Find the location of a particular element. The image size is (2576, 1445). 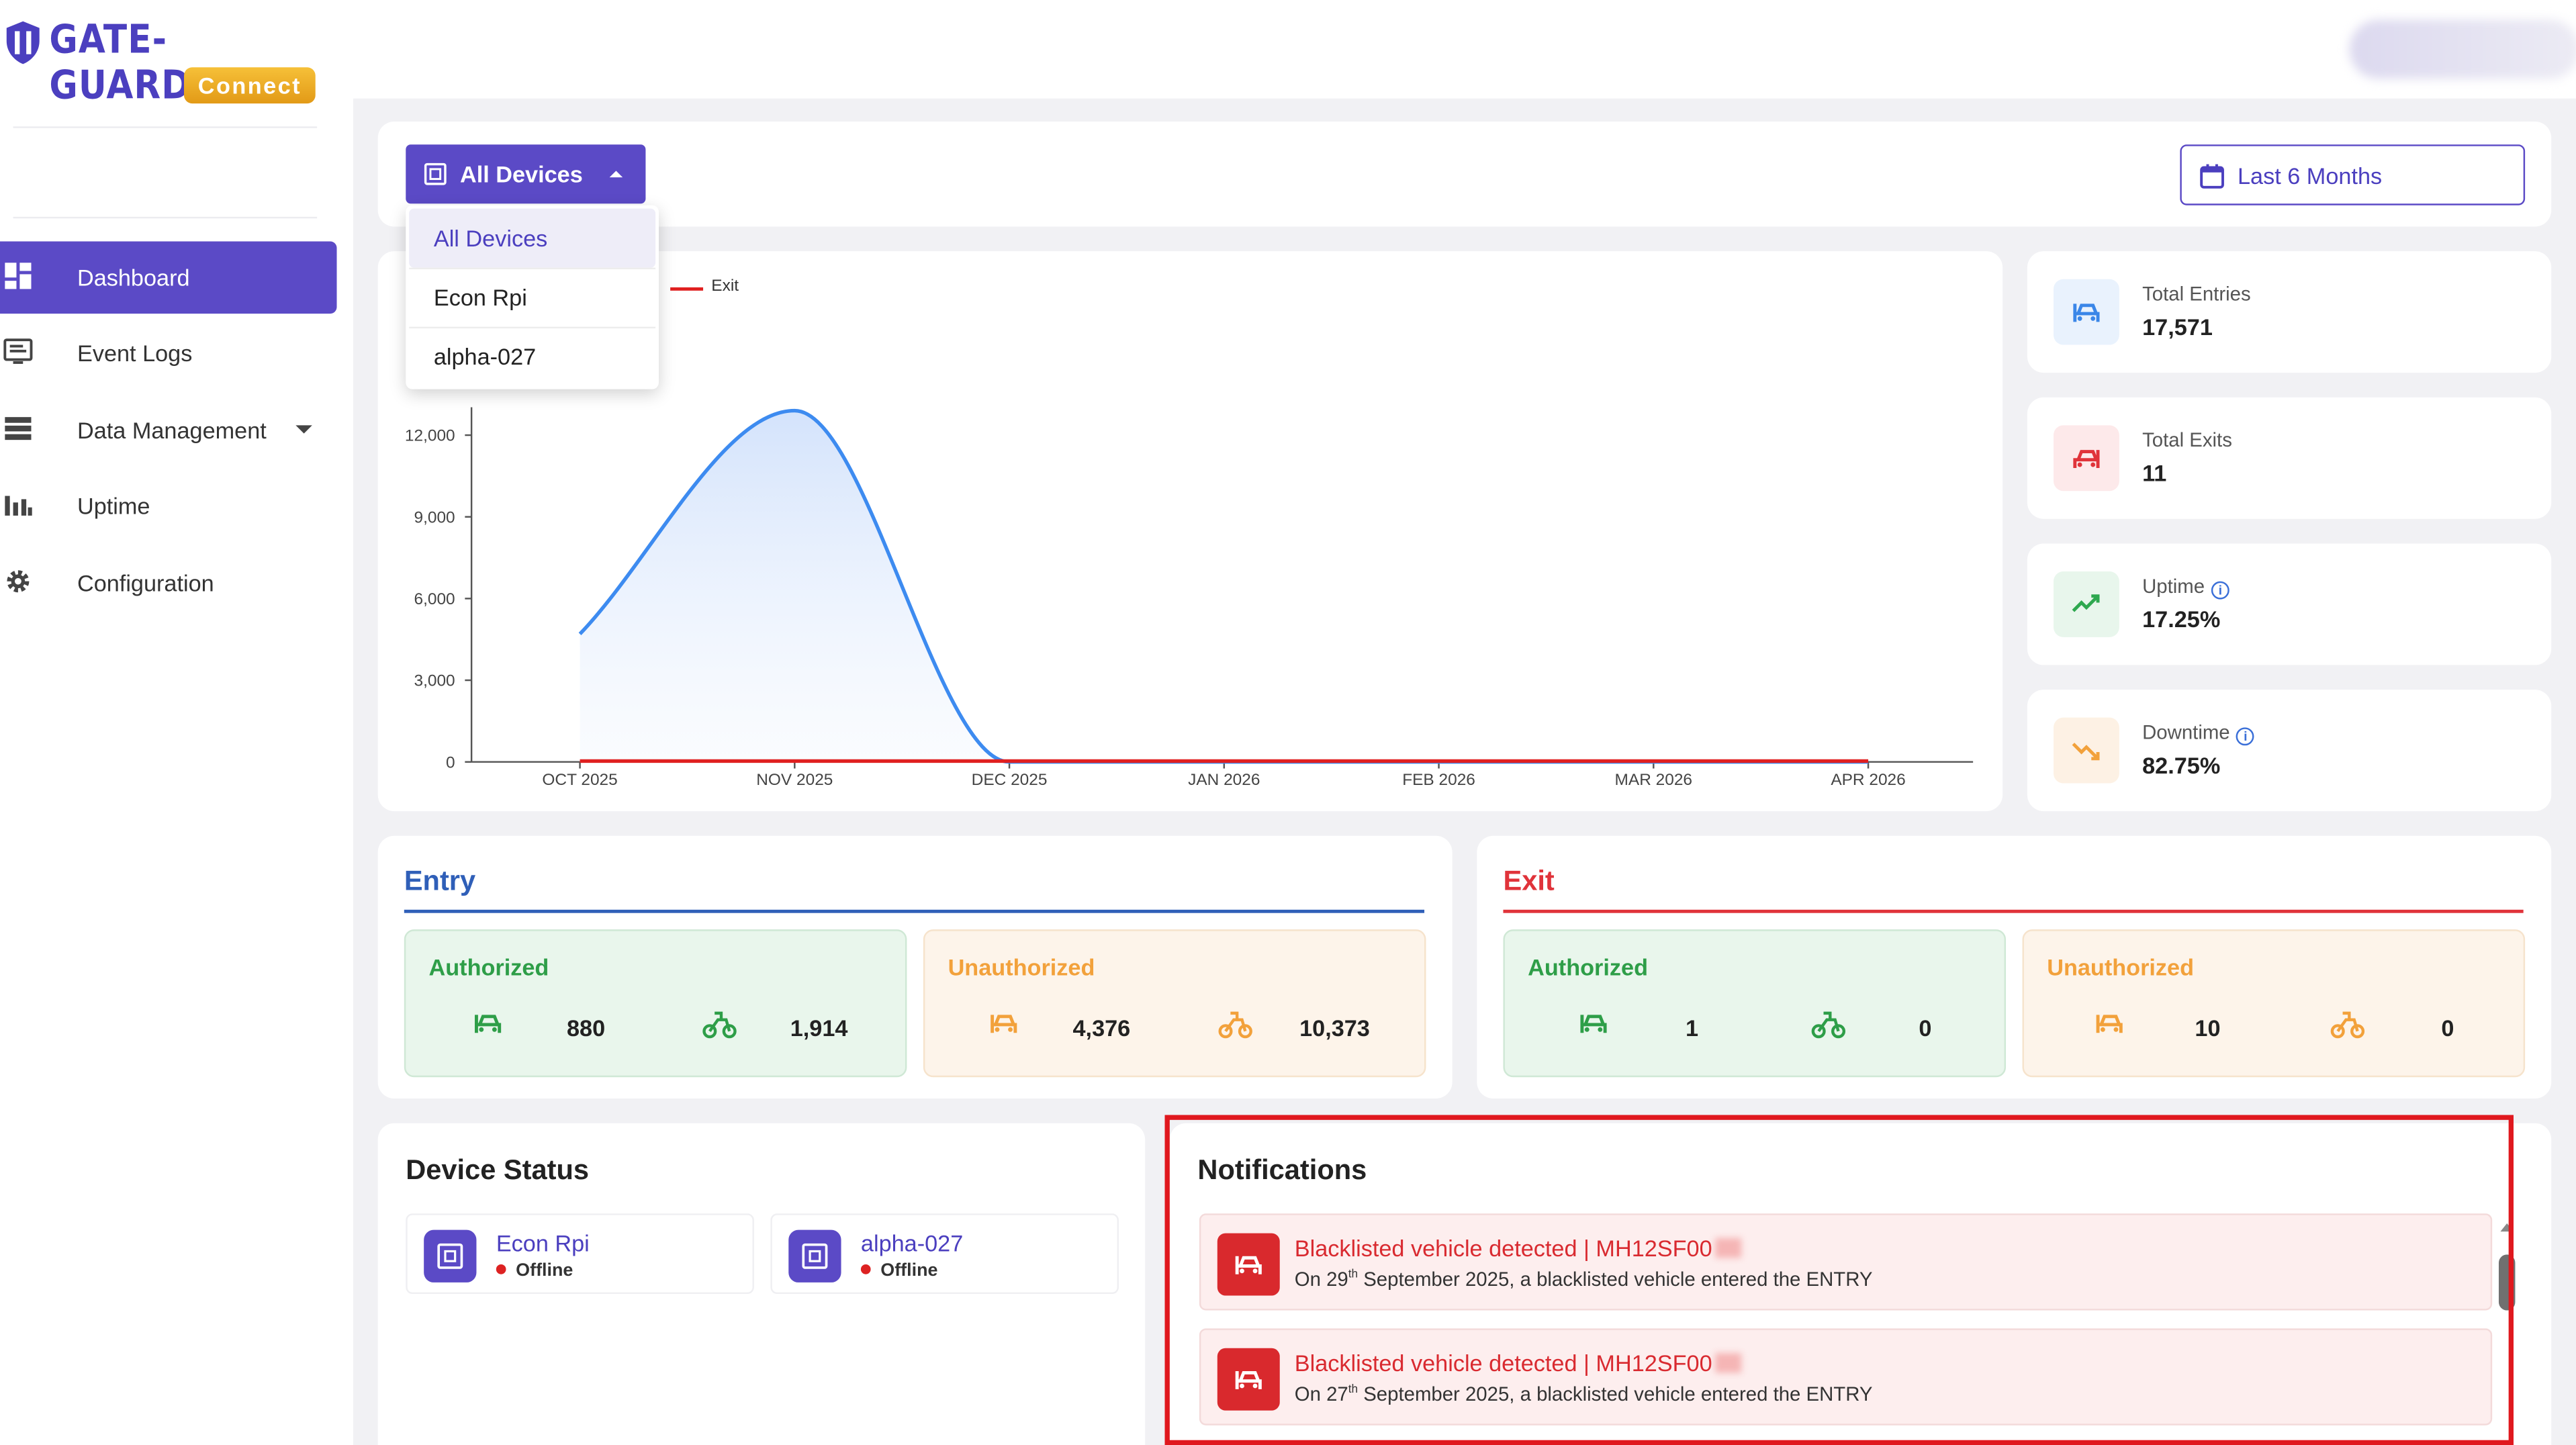

x-tick-label: FEB 2026 is located at coordinates (1438, 780).